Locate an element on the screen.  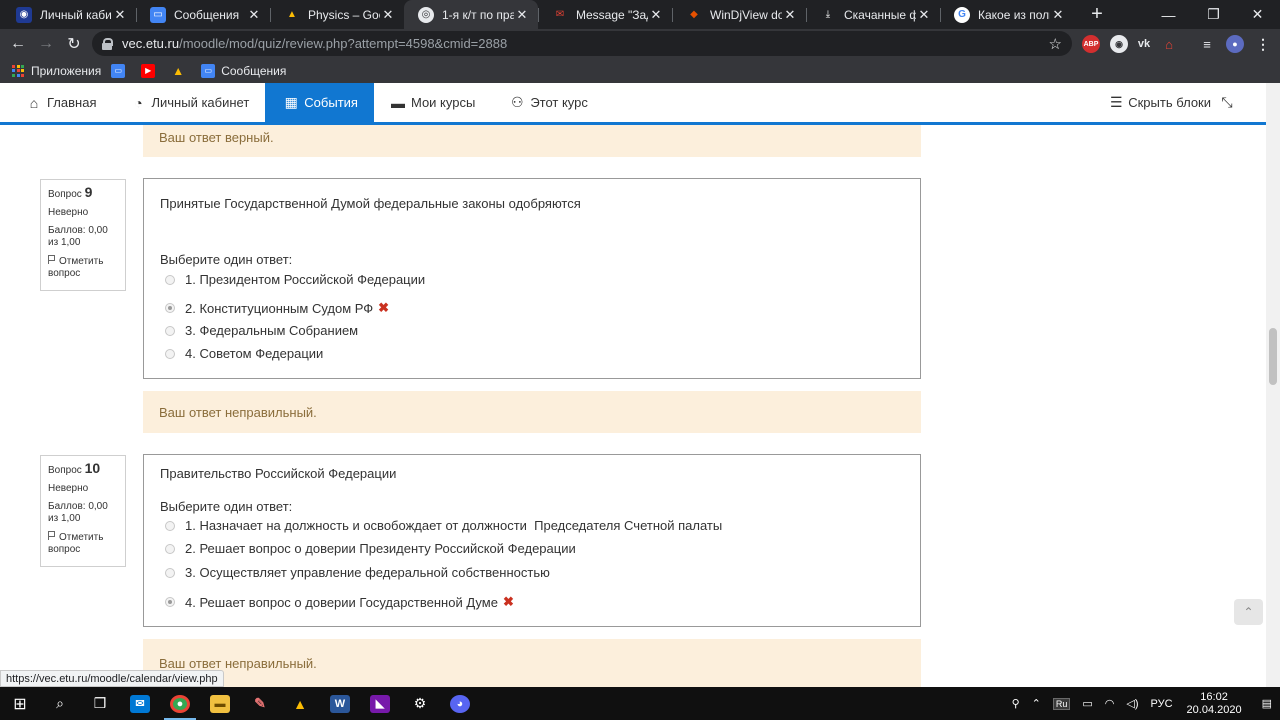
hide-blocks-button: ☰ Скрыть блоки ⤡ is located at coordinates (1174, 102).